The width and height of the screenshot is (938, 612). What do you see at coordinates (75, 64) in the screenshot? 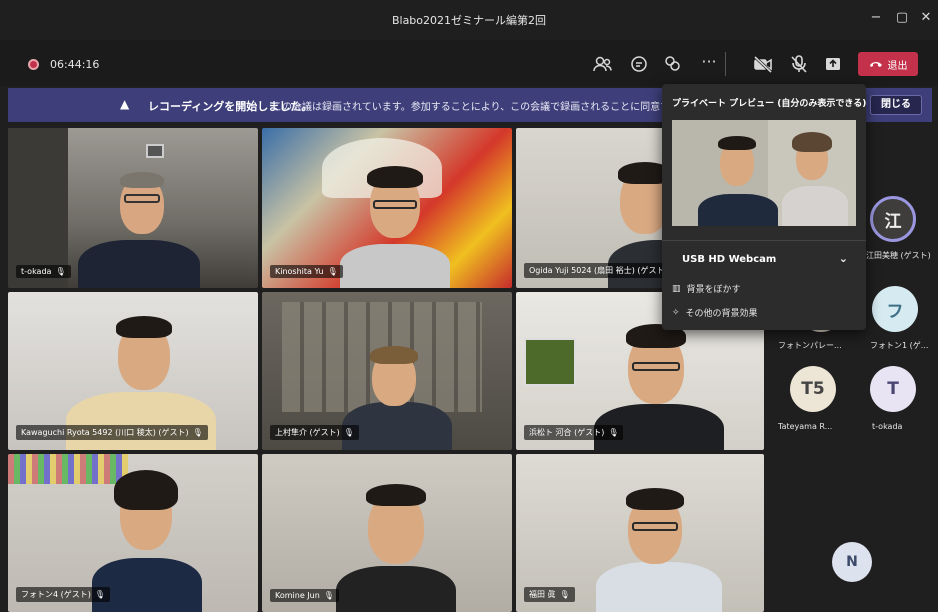
I see `meeting-timer: 06:44:16` at bounding box center [75, 64].